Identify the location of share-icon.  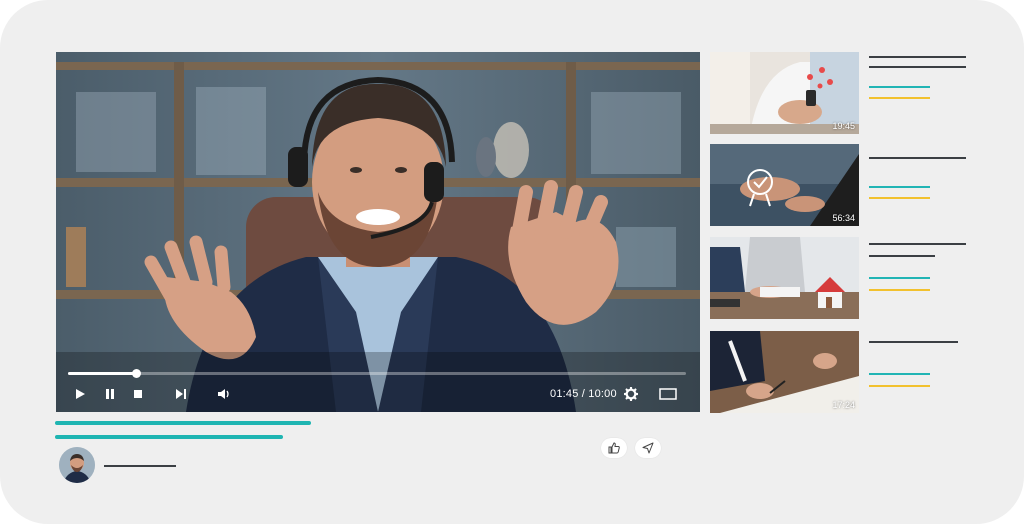
(648, 448).